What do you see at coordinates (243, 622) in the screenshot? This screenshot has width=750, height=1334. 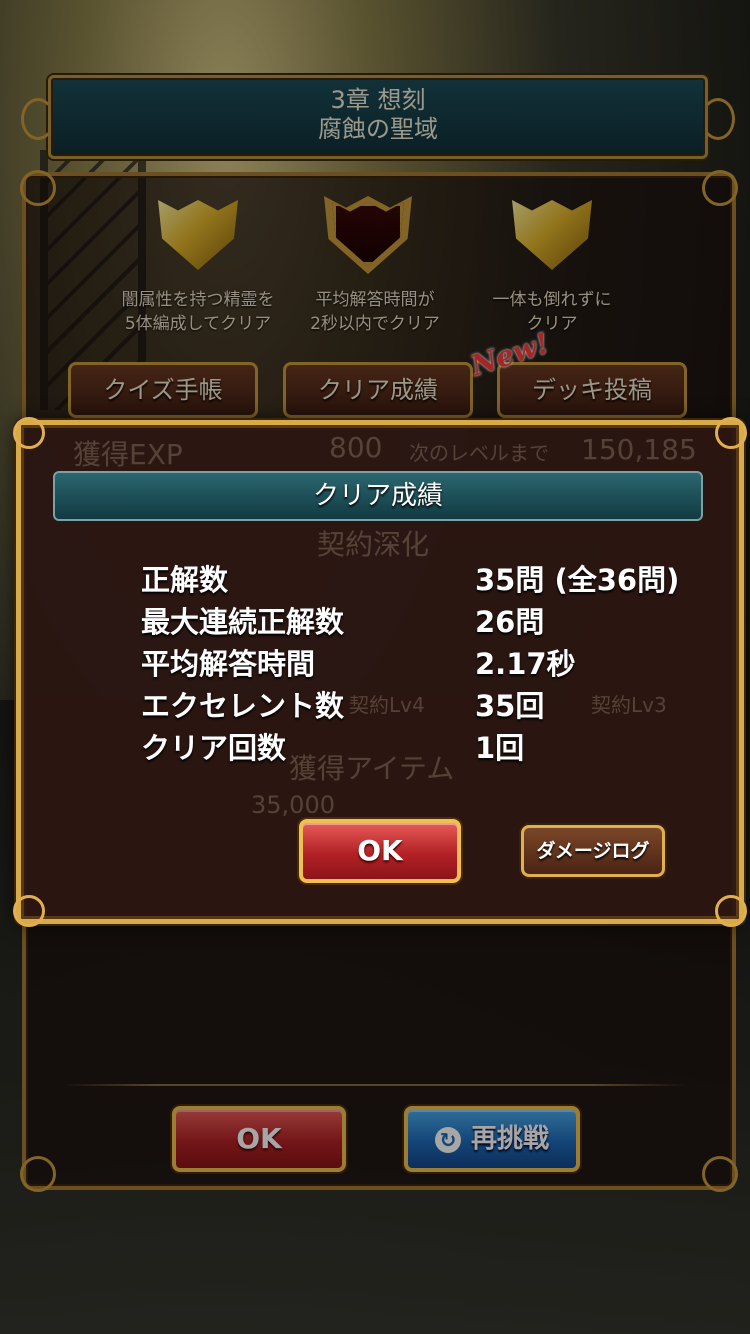 I see `stat-label-max-streak: 最大連続正解数` at bounding box center [243, 622].